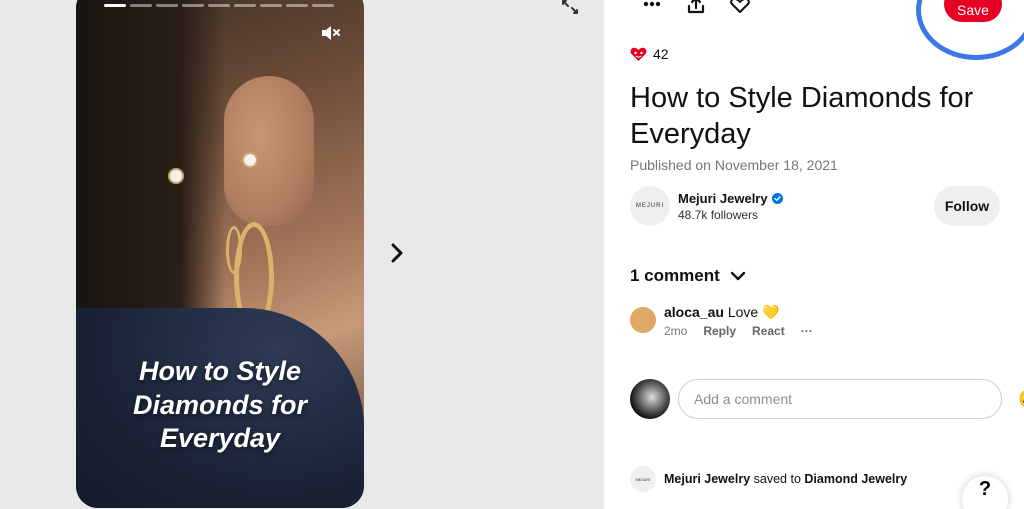 The image size is (1024, 509). I want to click on heart-eyes-reaction-icon, so click(638, 54).